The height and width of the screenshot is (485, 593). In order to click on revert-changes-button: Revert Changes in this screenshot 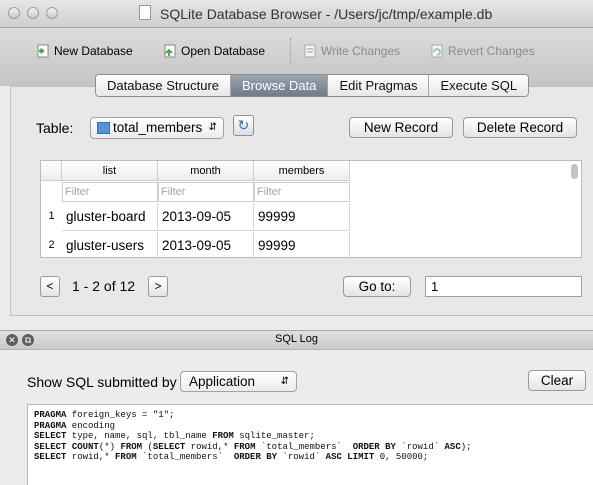, I will do `click(482, 51)`.